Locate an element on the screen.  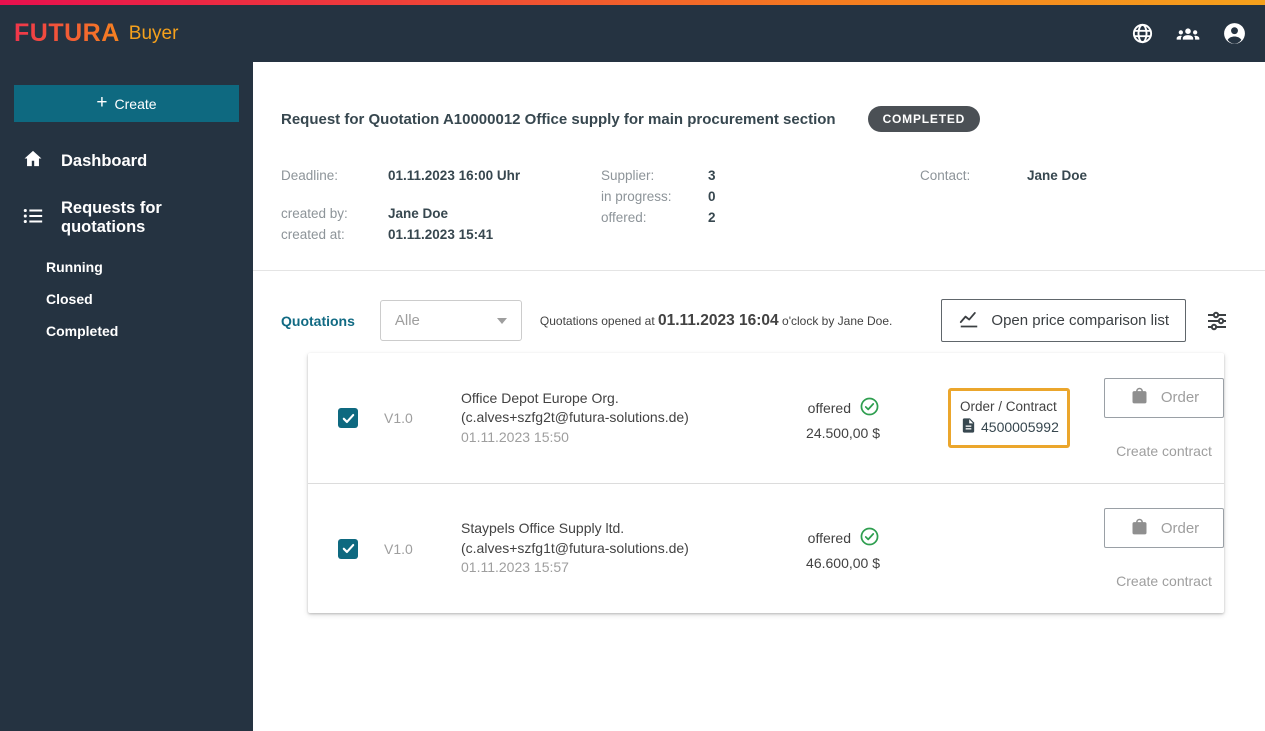
sidebar-item-label: Dashboard is located at coordinates (104, 161).